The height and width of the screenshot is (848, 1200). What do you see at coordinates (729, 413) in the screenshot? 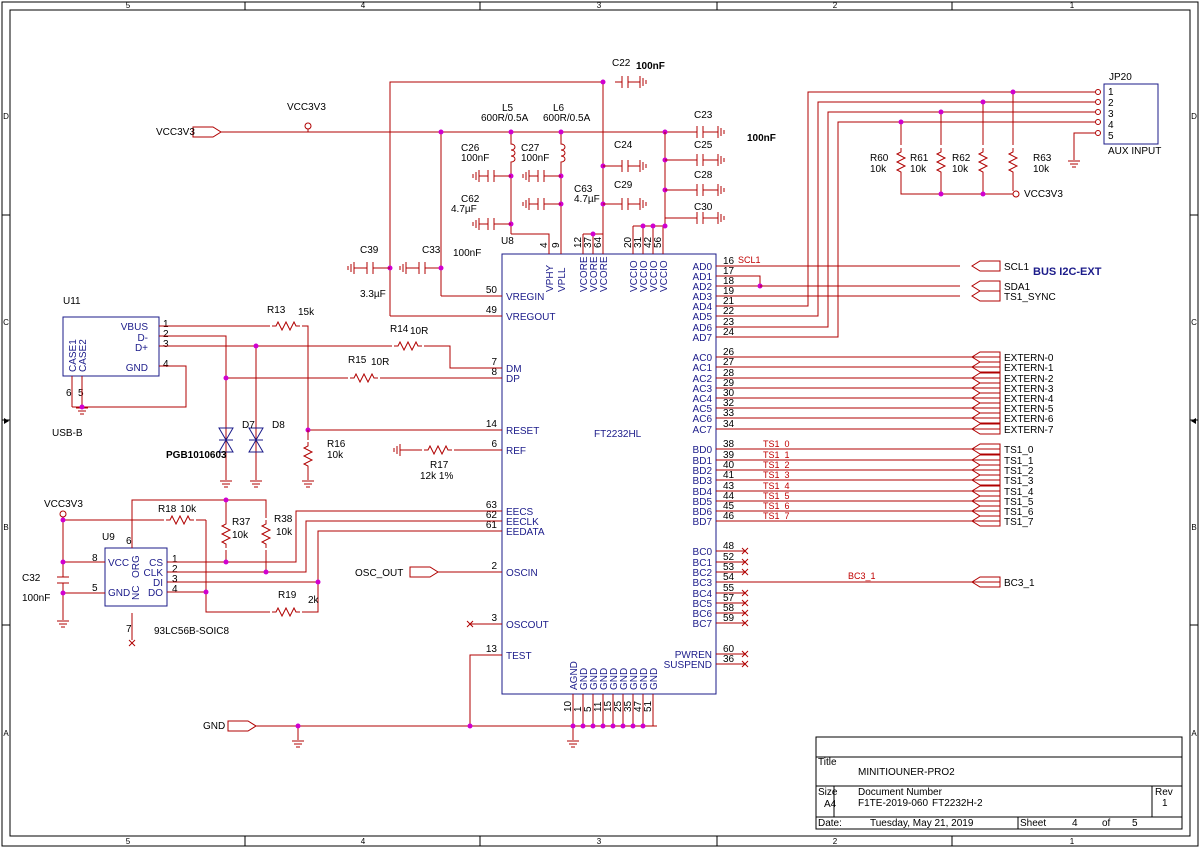
I see `right-pin-num: 33` at bounding box center [729, 413].